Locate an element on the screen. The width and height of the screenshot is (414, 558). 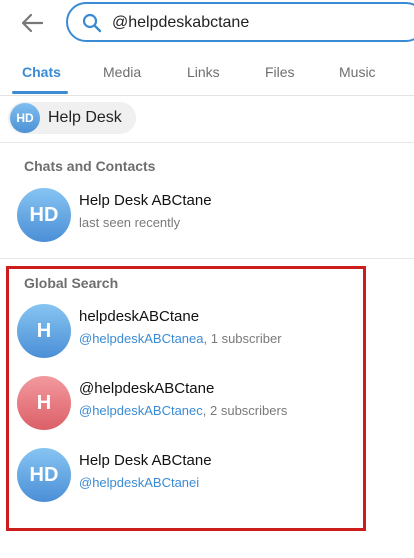
filter-chip-row: HD Help Desk is located at coordinates (207, 119).